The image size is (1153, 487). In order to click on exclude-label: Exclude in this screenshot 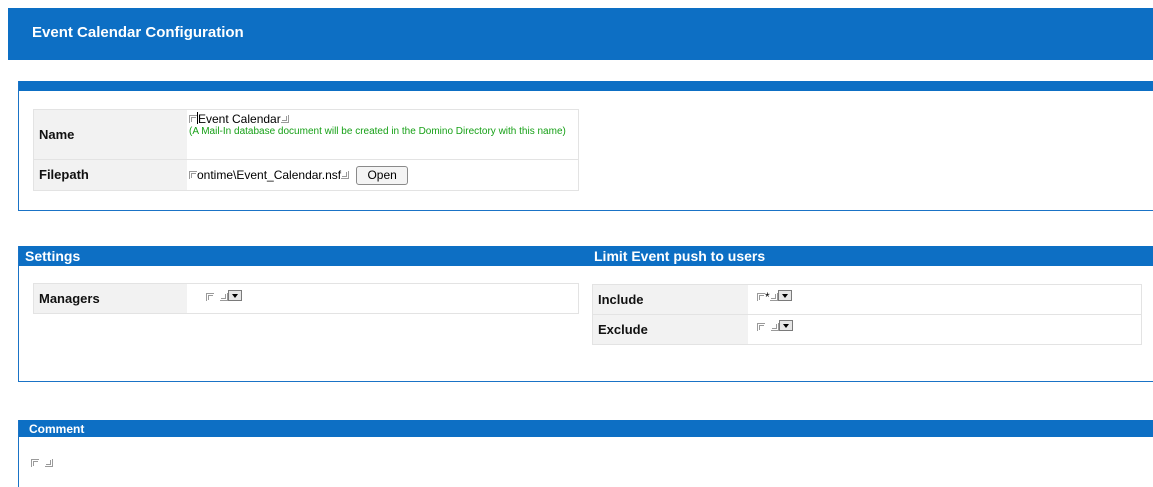, I will do `click(670, 329)`.